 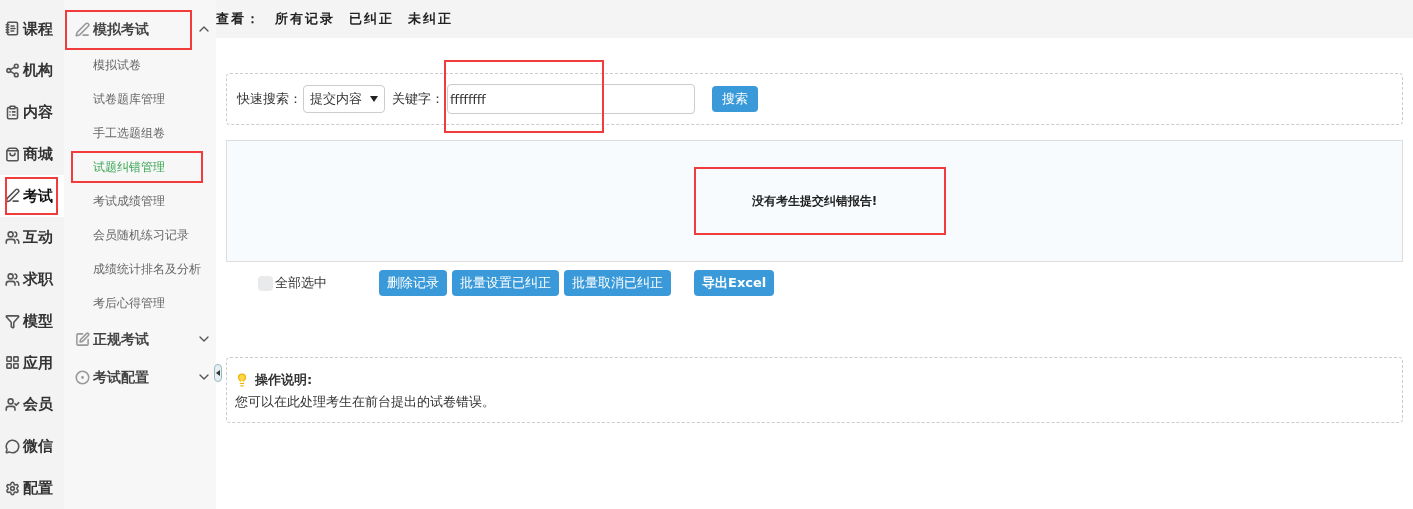 What do you see at coordinates (140, 377) in the screenshot?
I see `menu-group: 考试配置` at bounding box center [140, 377].